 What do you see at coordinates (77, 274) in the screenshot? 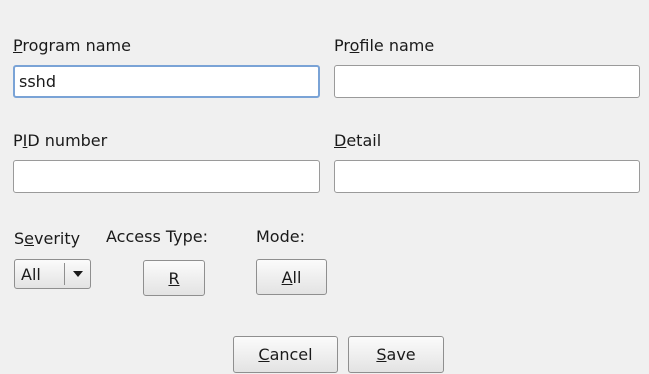
I see `triangle-down-icon` at bounding box center [77, 274].